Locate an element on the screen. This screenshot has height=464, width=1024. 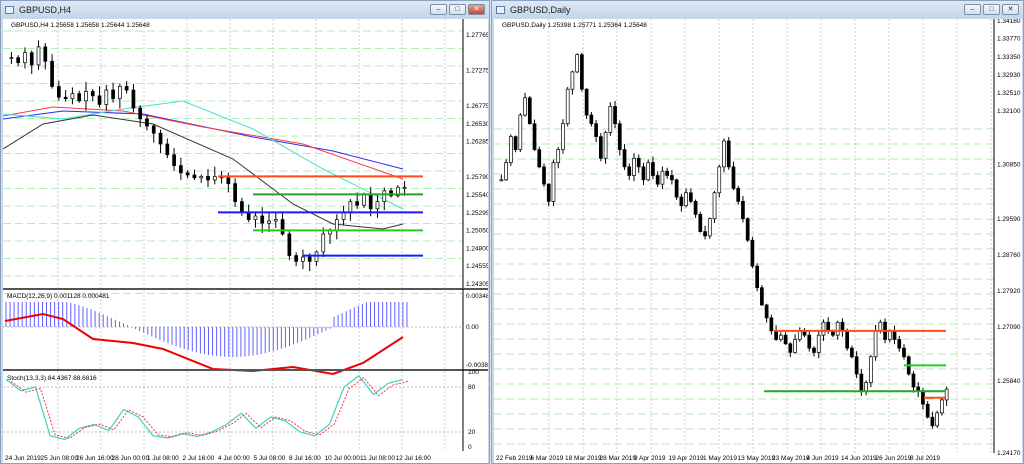
price-label: 1.24555 is located at coordinates (477, 266).